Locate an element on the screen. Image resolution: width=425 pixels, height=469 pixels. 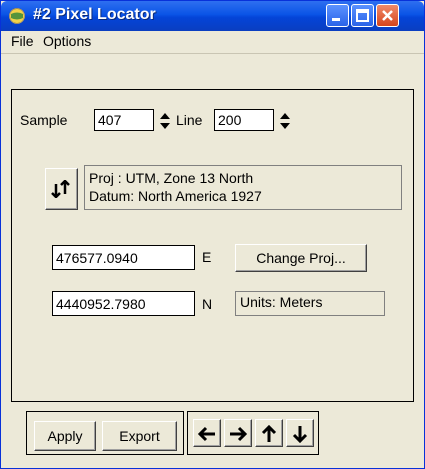
title-bar: #2 Pixel Locator is located at coordinates (212, 16).